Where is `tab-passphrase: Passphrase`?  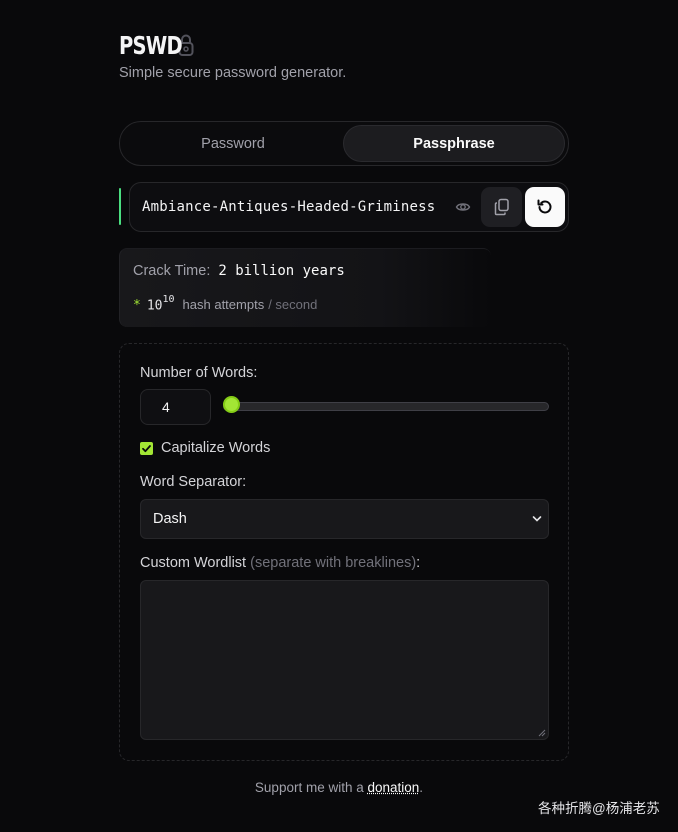
tab-passphrase: Passphrase is located at coordinates (454, 143).